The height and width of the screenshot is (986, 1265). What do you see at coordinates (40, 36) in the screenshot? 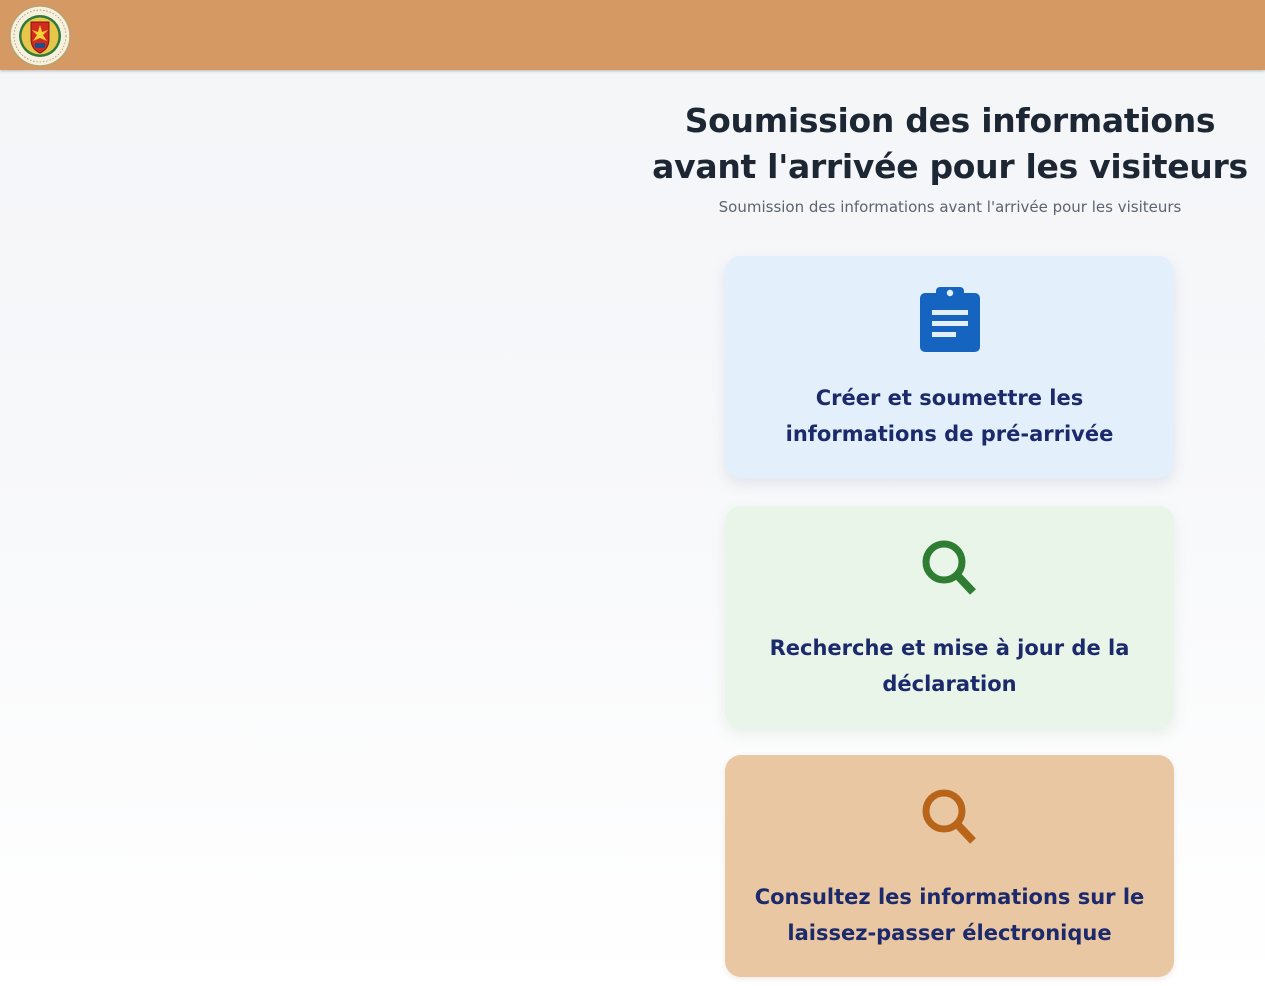
I see `immigration-emblem-icon` at bounding box center [40, 36].